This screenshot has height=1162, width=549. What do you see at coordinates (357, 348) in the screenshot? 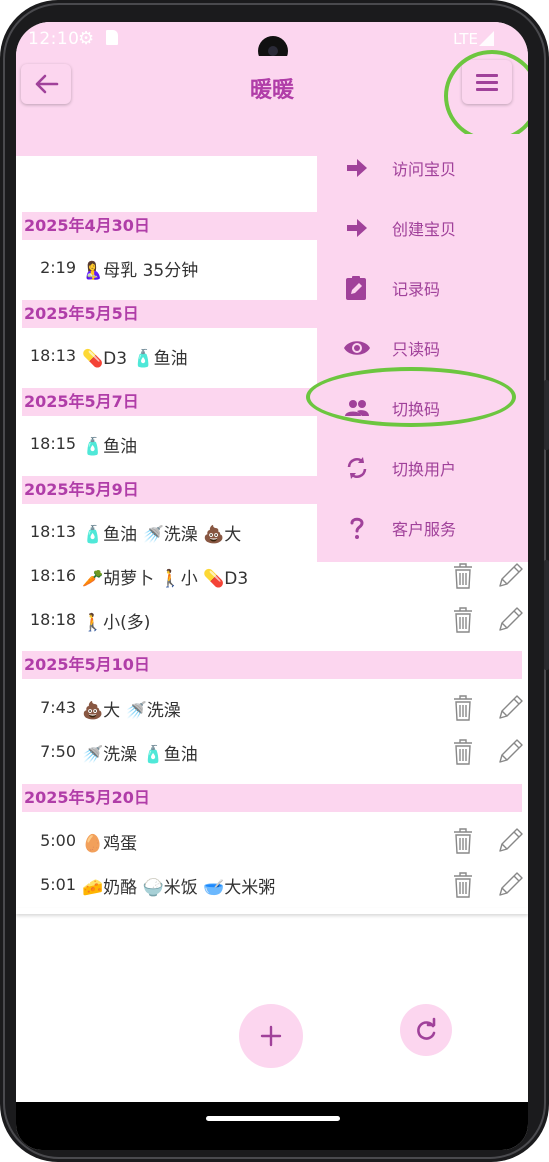
I see `eye-icon` at bounding box center [357, 348].